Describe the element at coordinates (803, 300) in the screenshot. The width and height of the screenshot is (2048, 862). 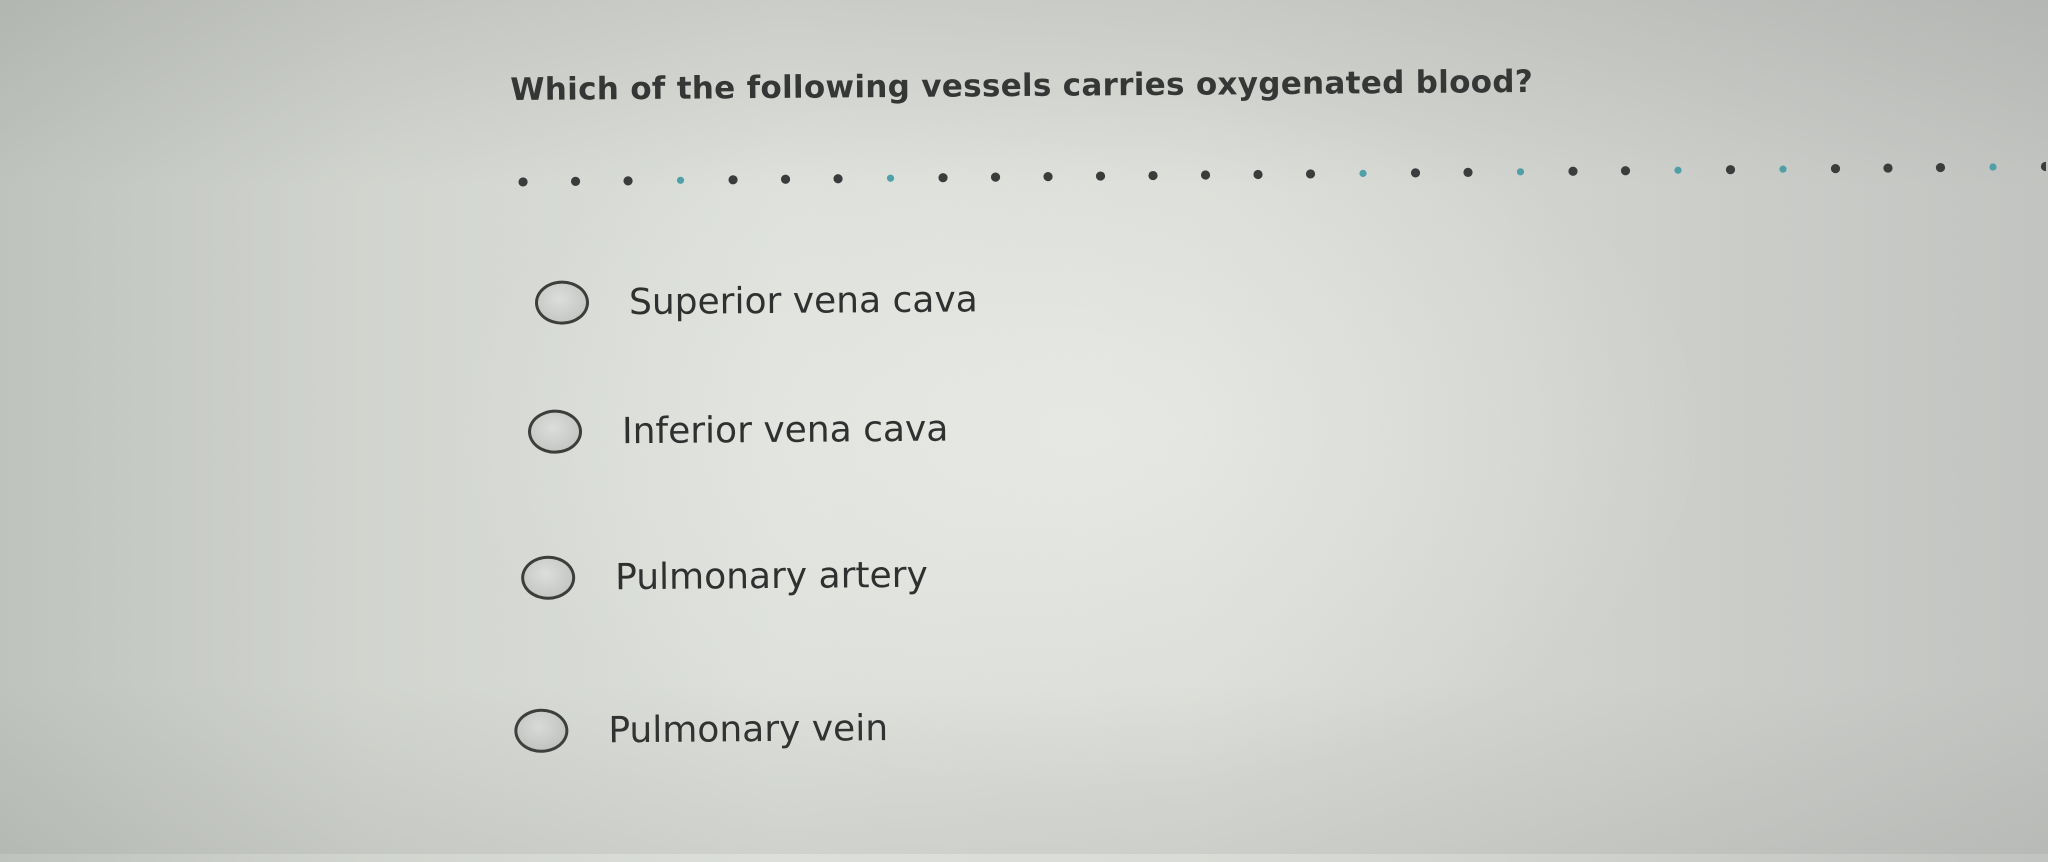
I see `option-label: Superior vena cava` at that location.